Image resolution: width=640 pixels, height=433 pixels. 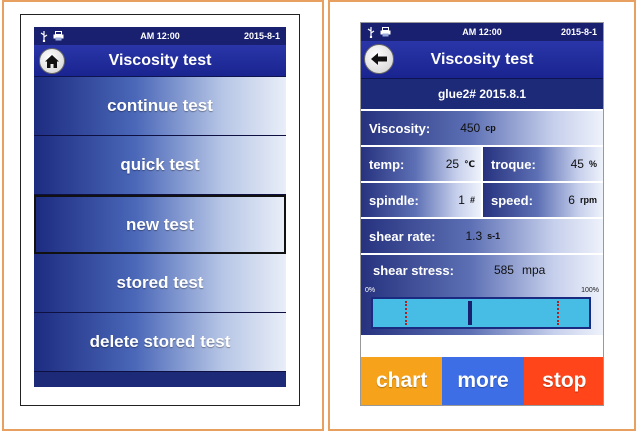 What do you see at coordinates (542, 200) in the screenshot?
I see `speed-cell: speed: 6 rpm` at bounding box center [542, 200].